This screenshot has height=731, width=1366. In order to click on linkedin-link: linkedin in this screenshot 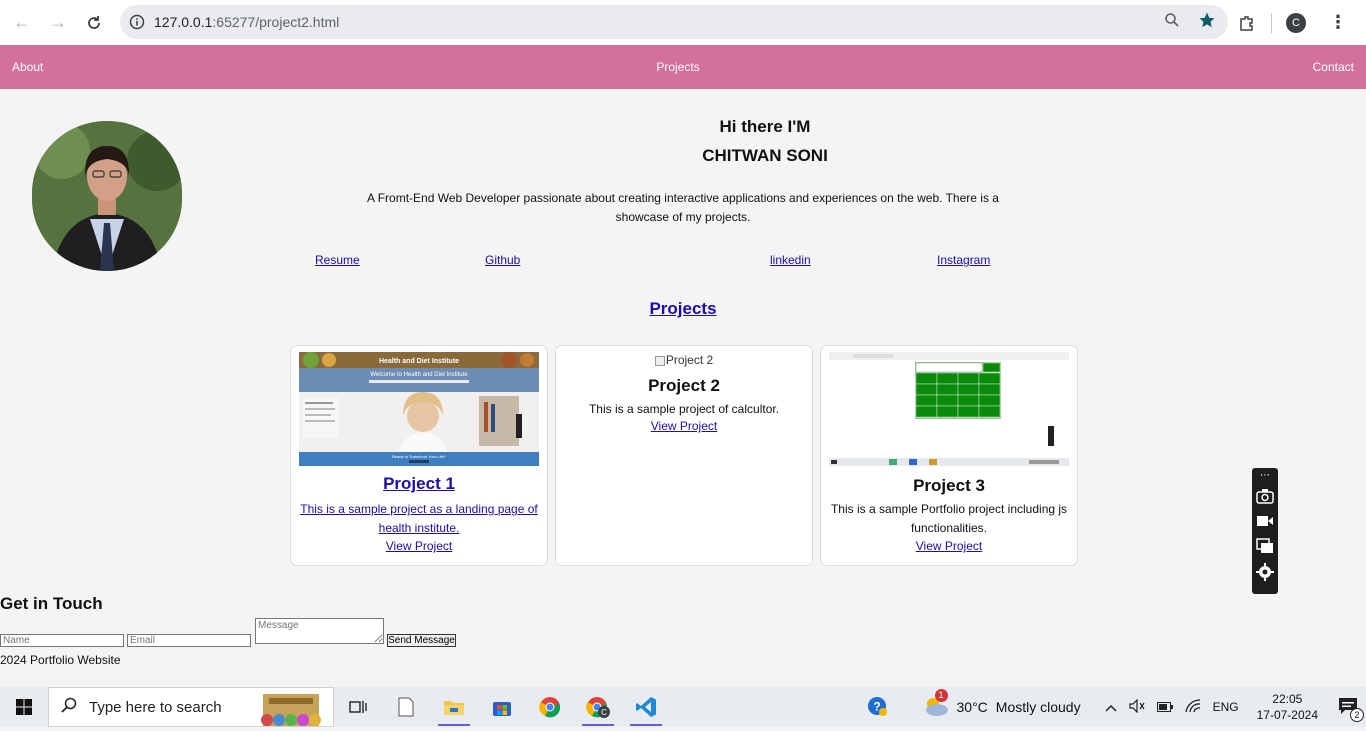, I will do `click(790, 260)`.